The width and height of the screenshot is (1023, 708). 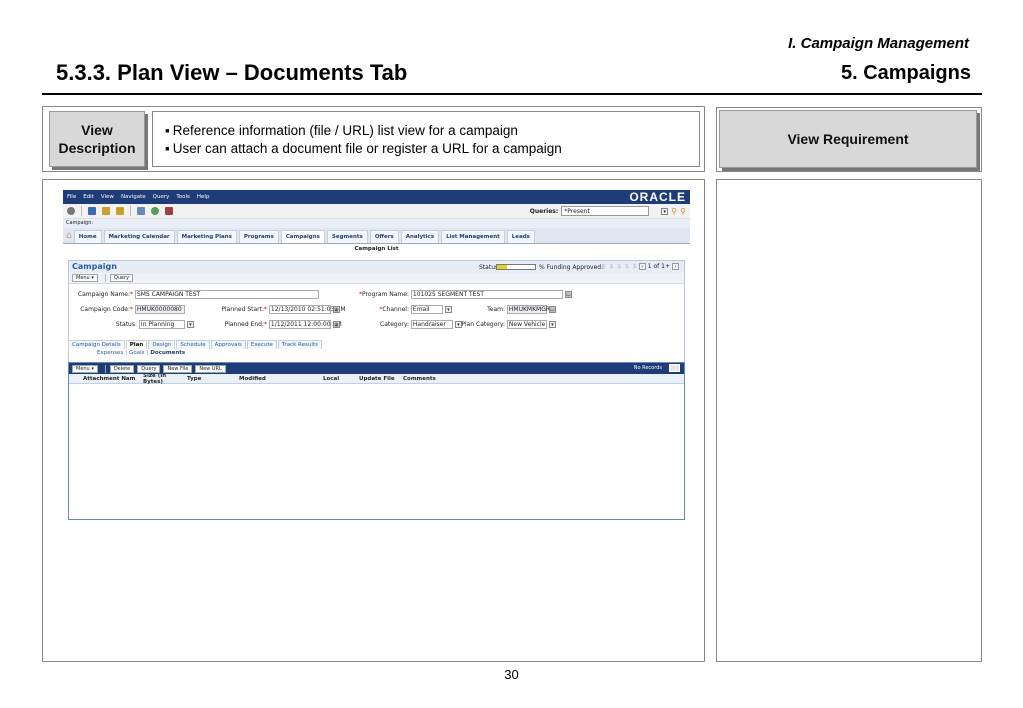 What do you see at coordinates (905, 73) in the screenshot?
I see `chapter-label: 5. Campaigns` at bounding box center [905, 73].